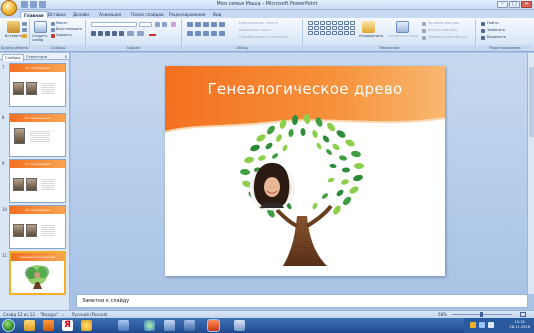  Describe the element at coordinates (169, 325) in the screenshot. I see `photo-icon` at that location.